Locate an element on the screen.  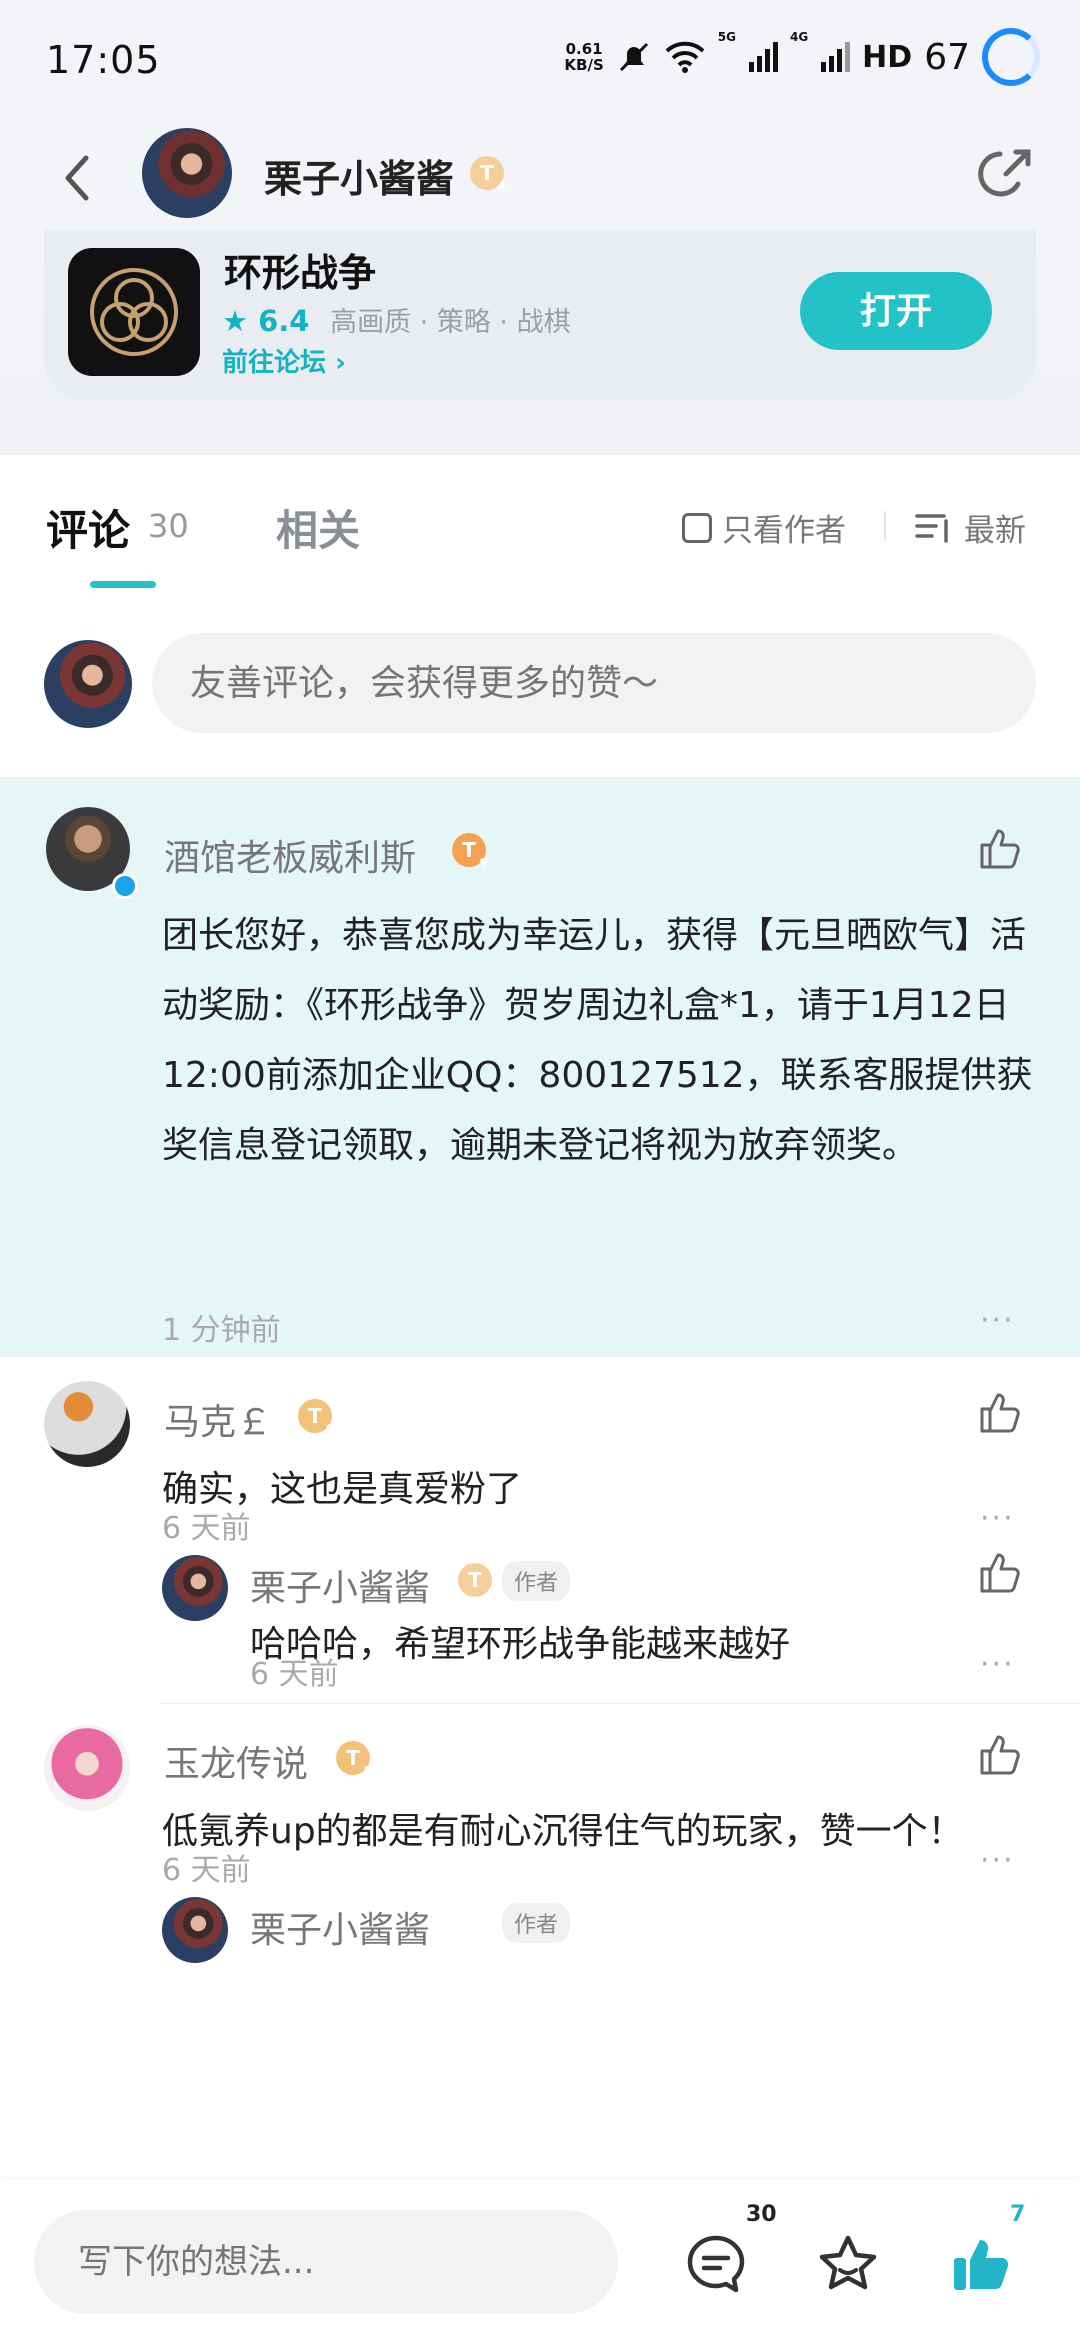
comment-divider is located at coordinates (620, 1703).